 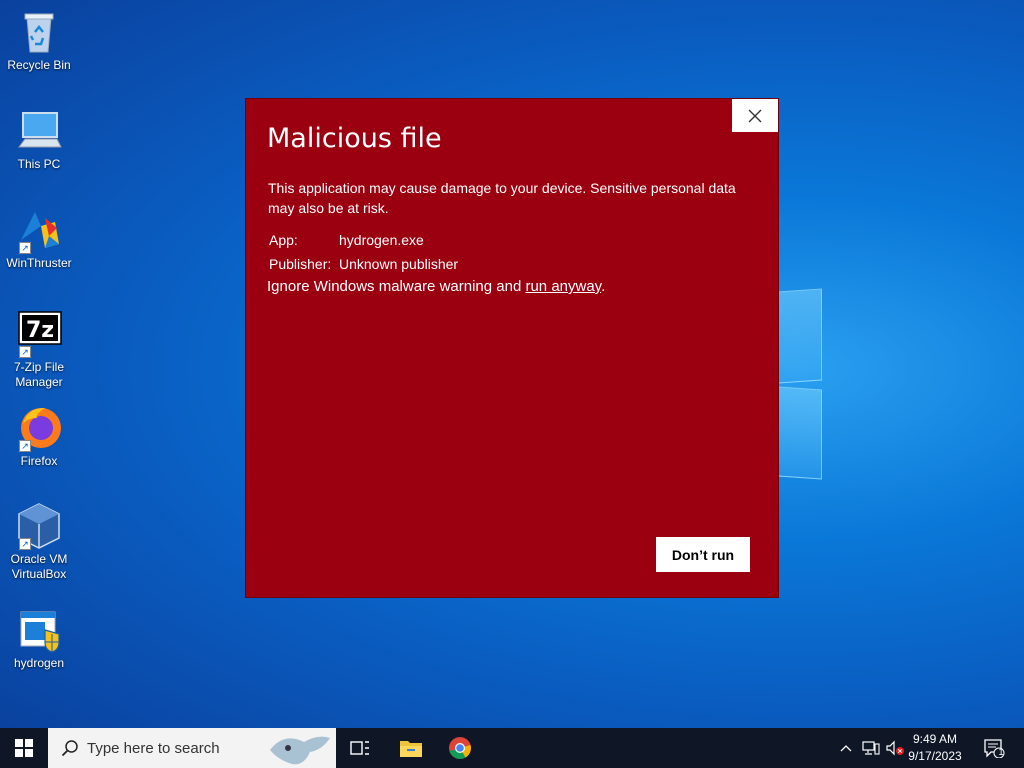 I want to click on network-button, so click(x=871, y=748).